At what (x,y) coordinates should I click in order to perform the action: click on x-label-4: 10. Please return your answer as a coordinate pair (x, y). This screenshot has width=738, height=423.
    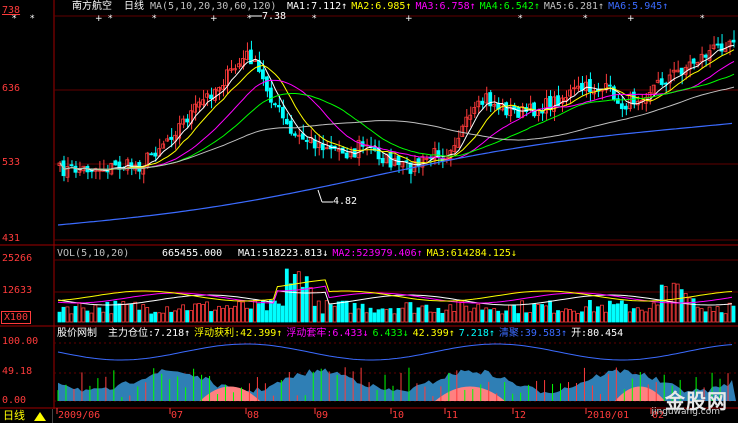
    Looking at the image, I should click on (398, 415).